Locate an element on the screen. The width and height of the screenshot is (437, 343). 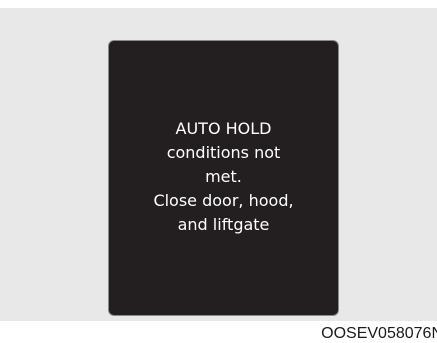
message-line-3: met. is located at coordinates (223, 176).